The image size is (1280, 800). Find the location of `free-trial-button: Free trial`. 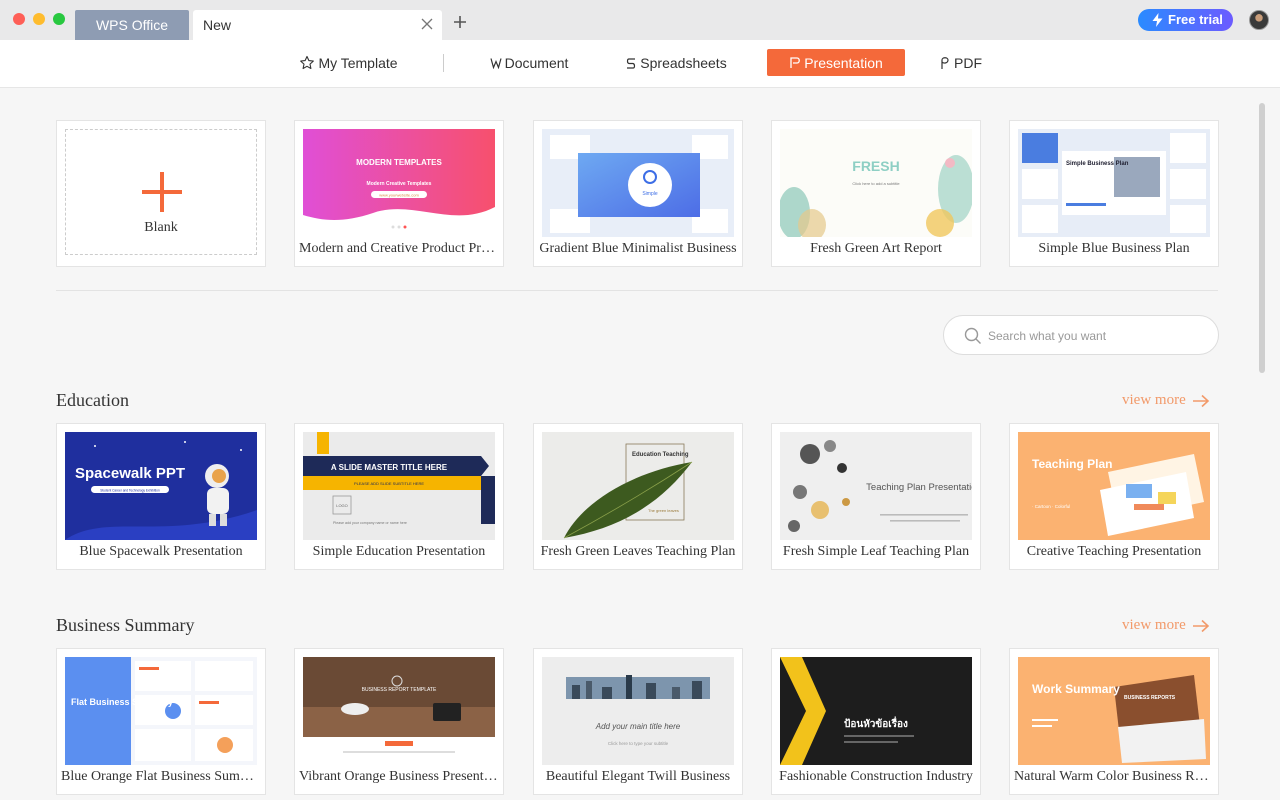

free-trial-button: Free trial is located at coordinates (1185, 20).